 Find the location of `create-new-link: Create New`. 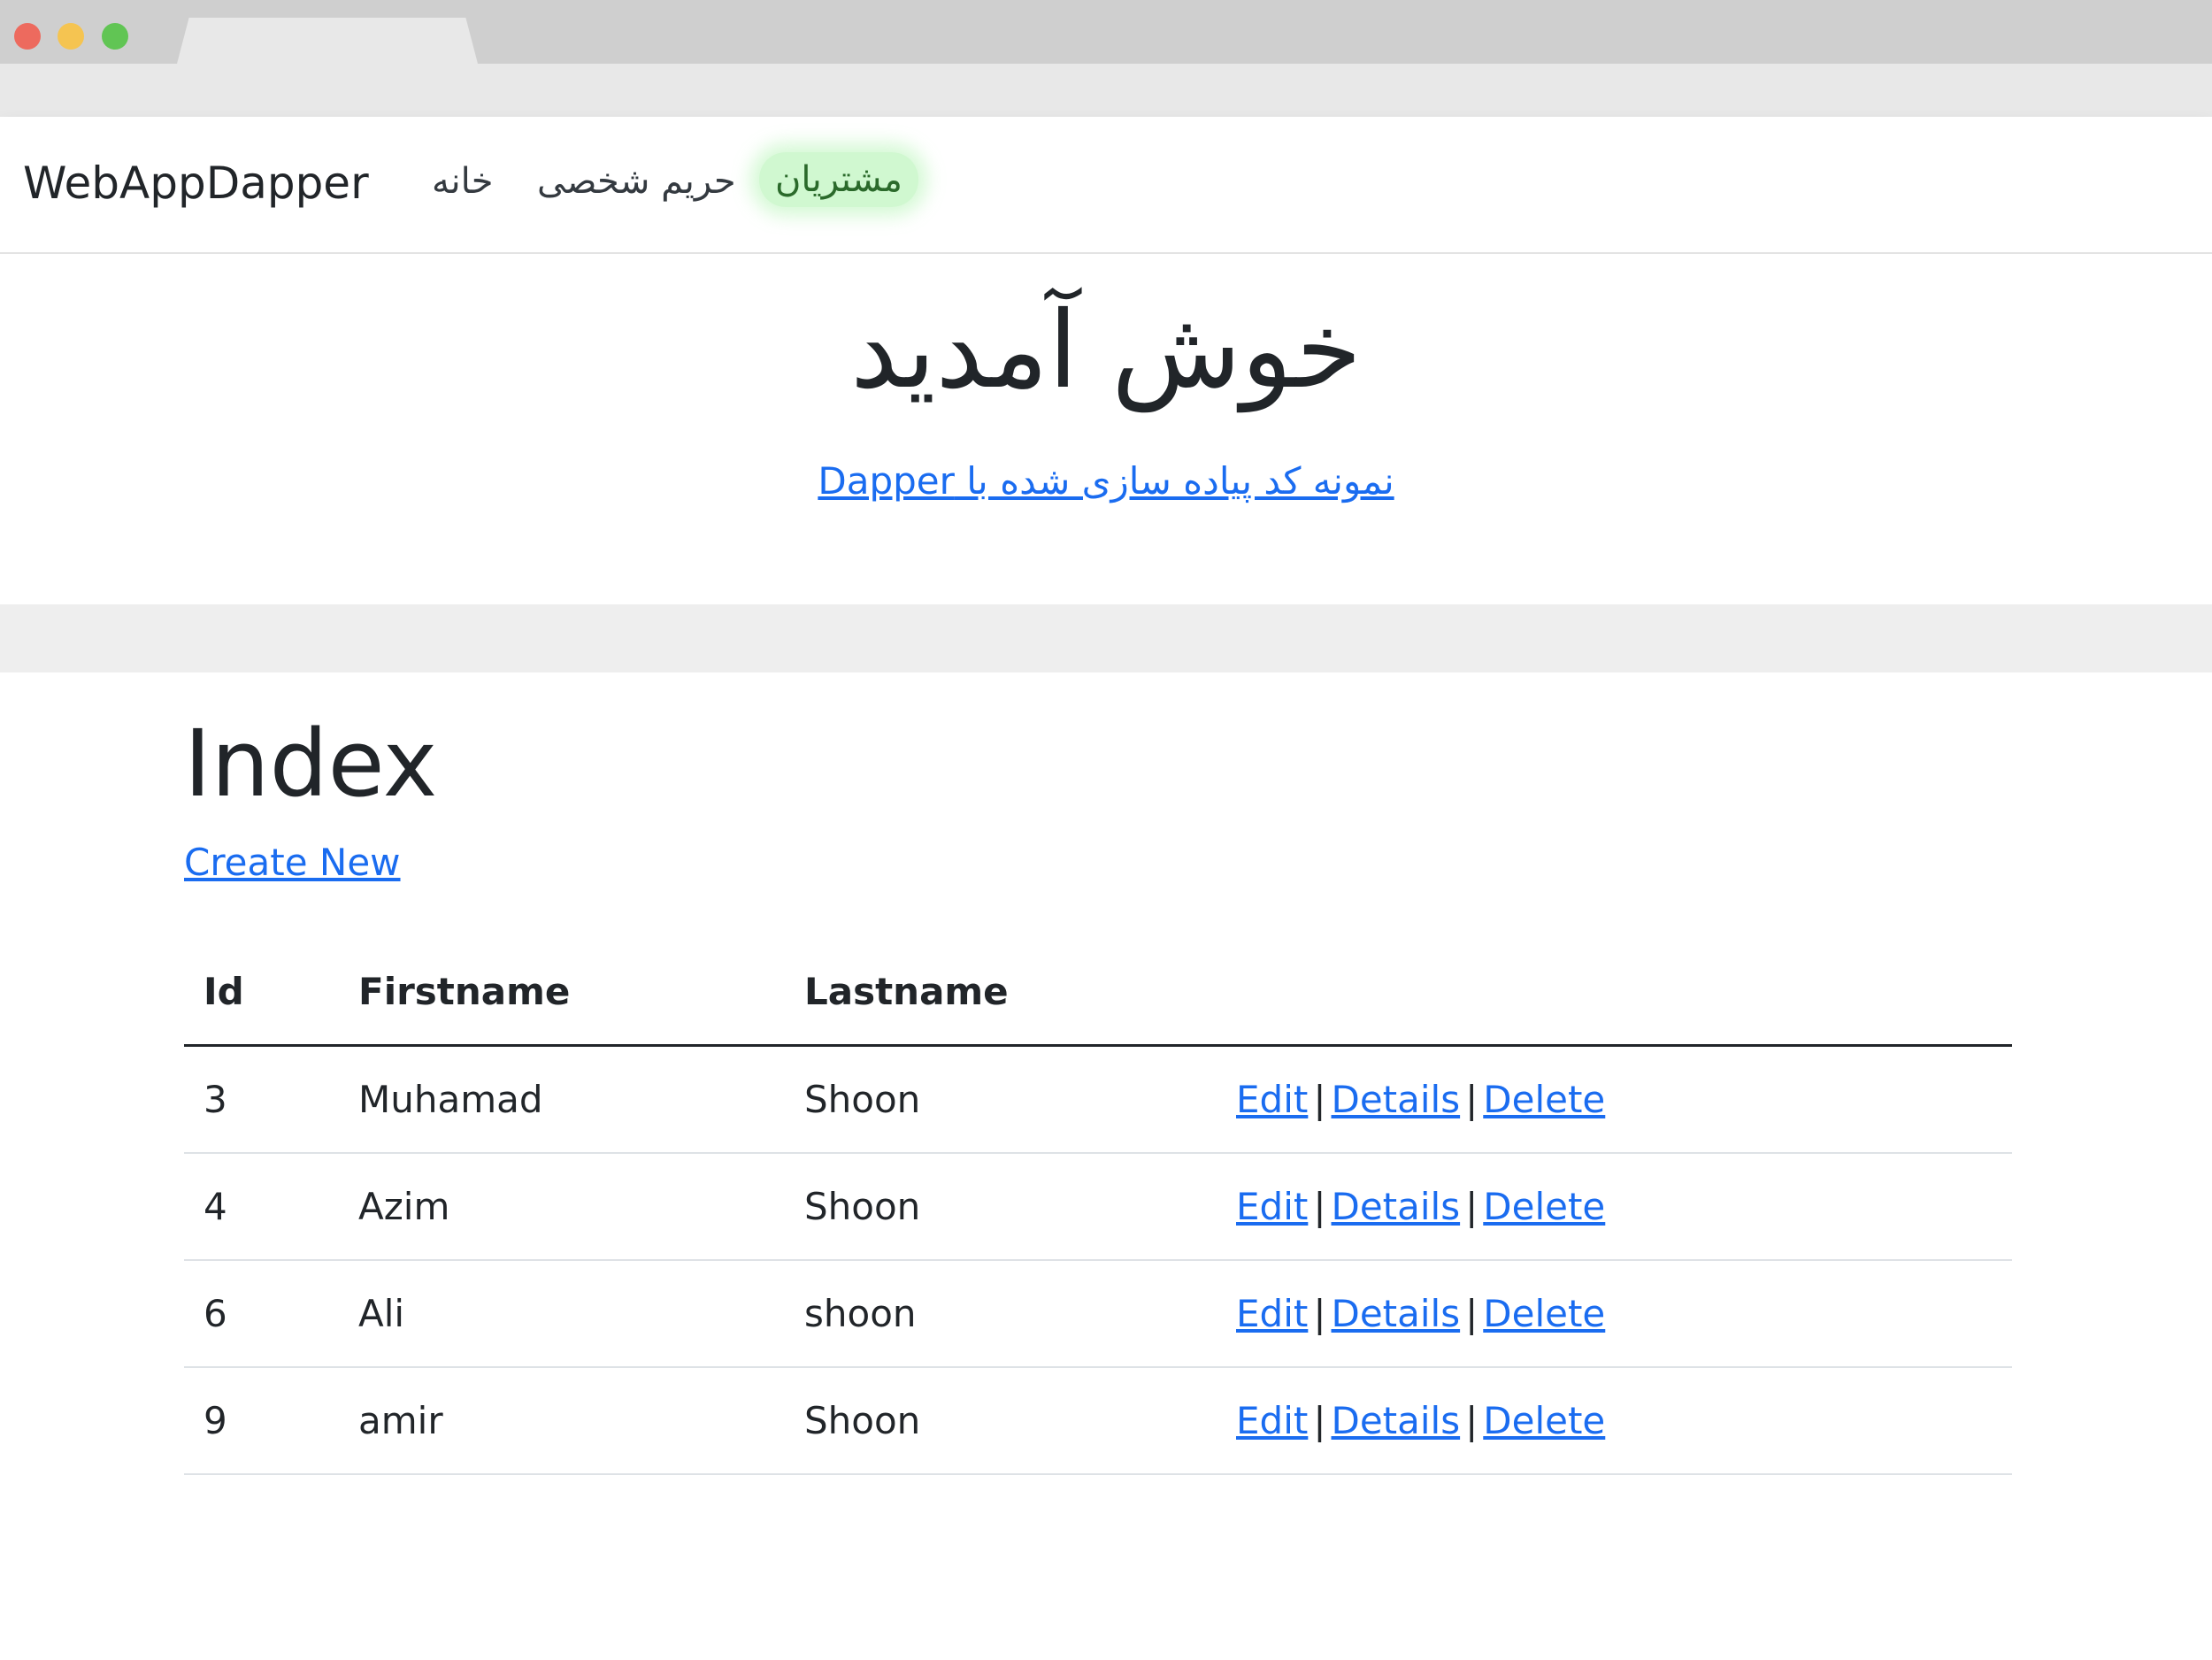

create-new-link: Create New is located at coordinates (292, 862).